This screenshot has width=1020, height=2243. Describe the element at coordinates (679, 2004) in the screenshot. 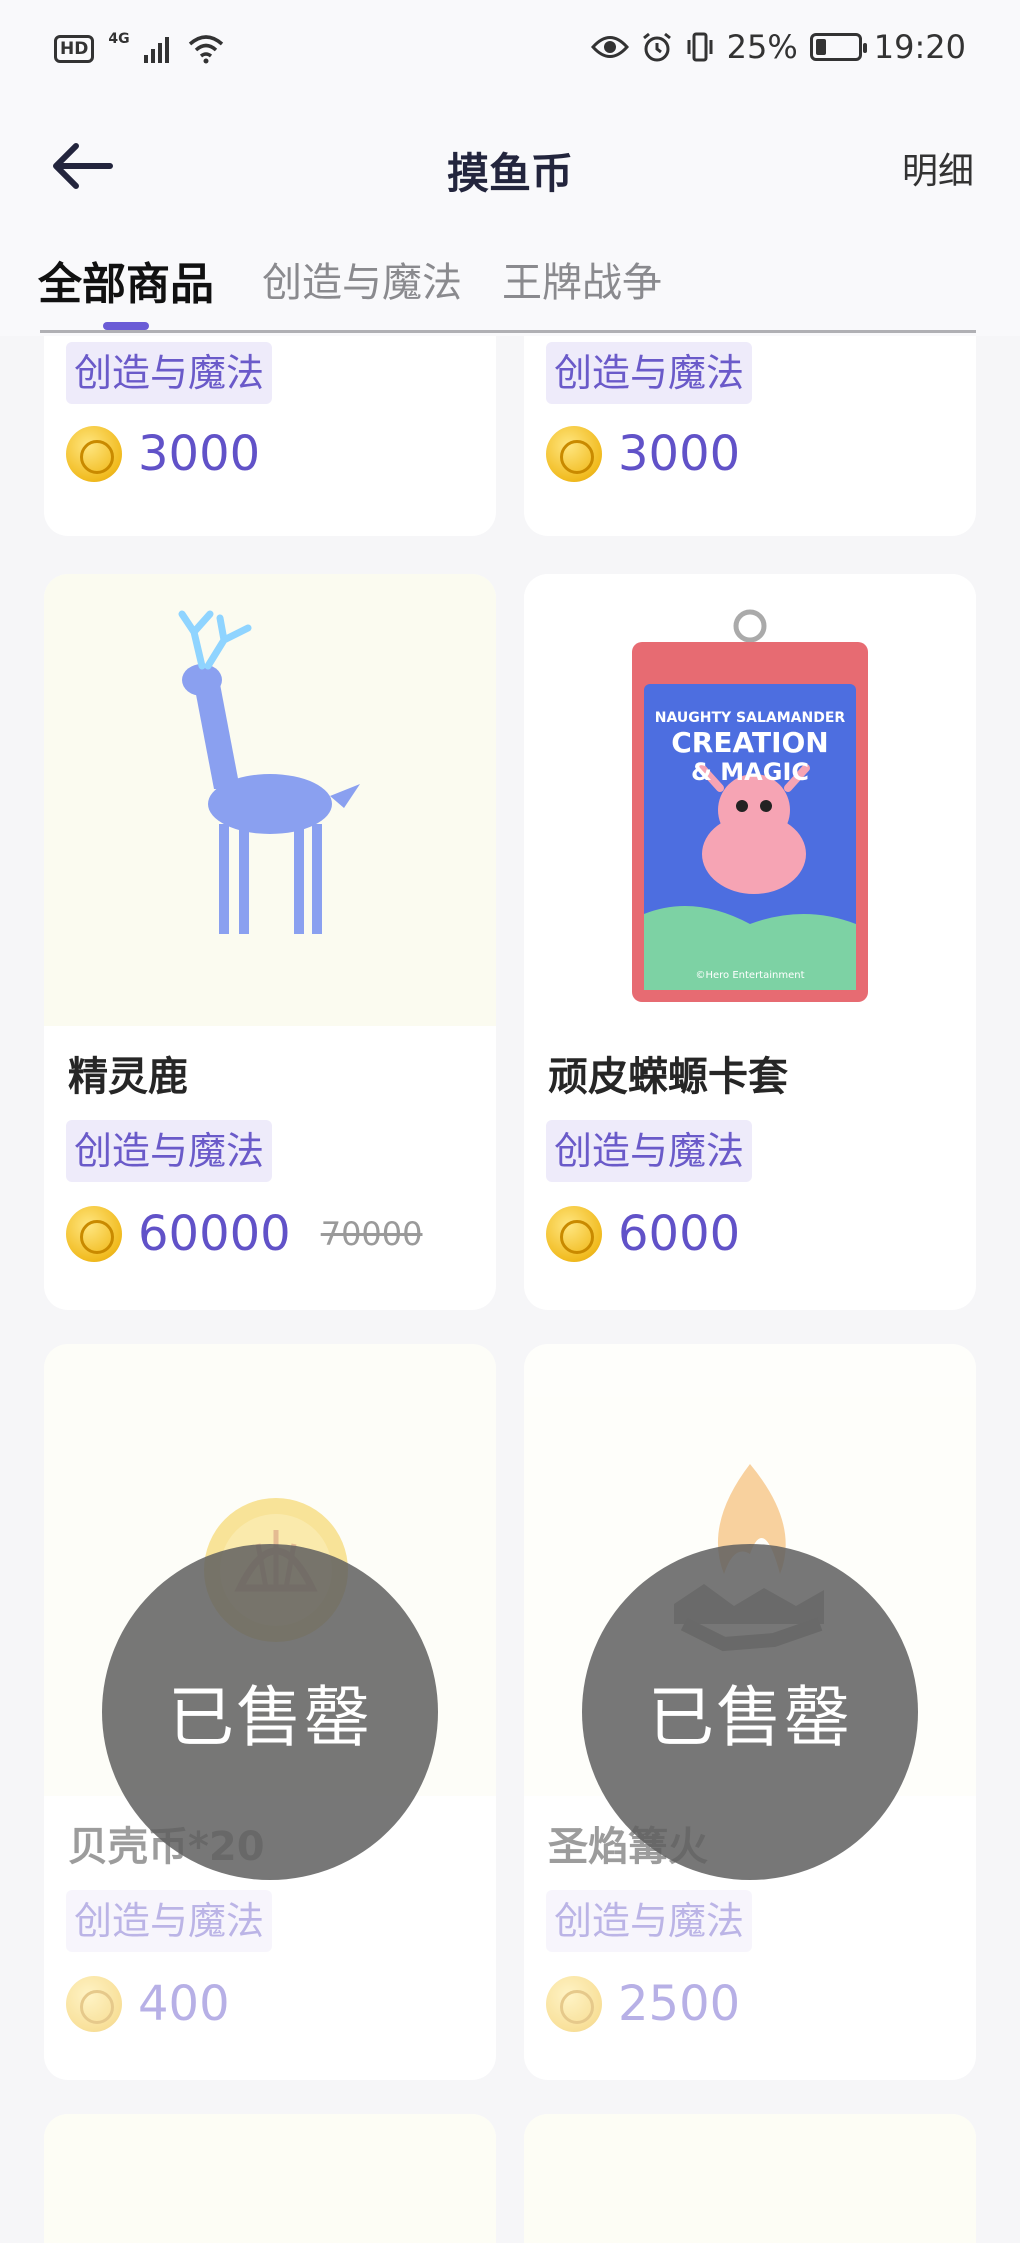

I see `price: 2500` at that location.